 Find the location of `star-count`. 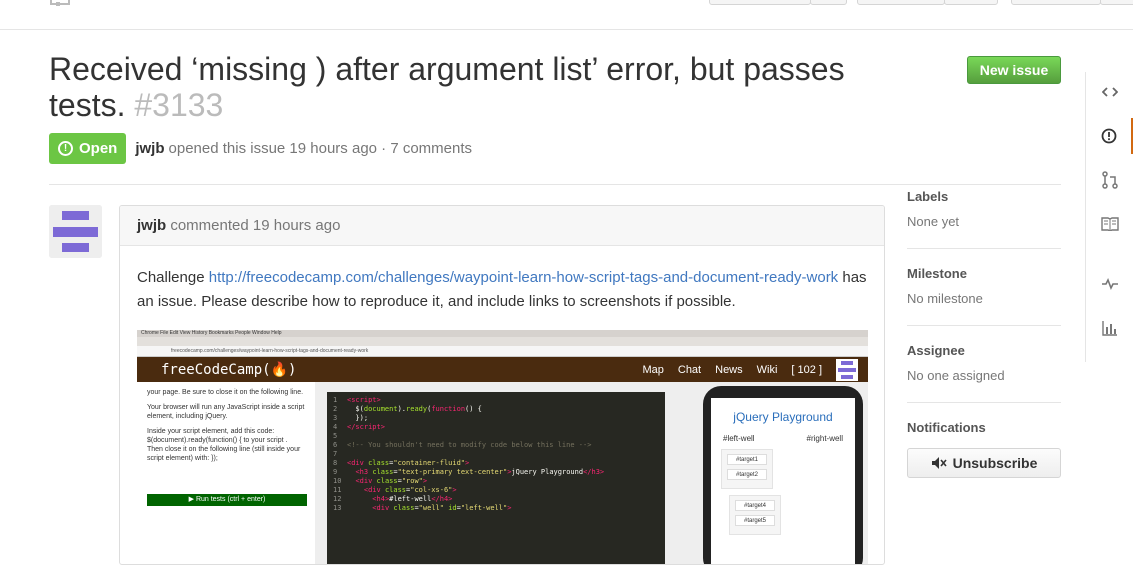

star-count is located at coordinates (971, 2).